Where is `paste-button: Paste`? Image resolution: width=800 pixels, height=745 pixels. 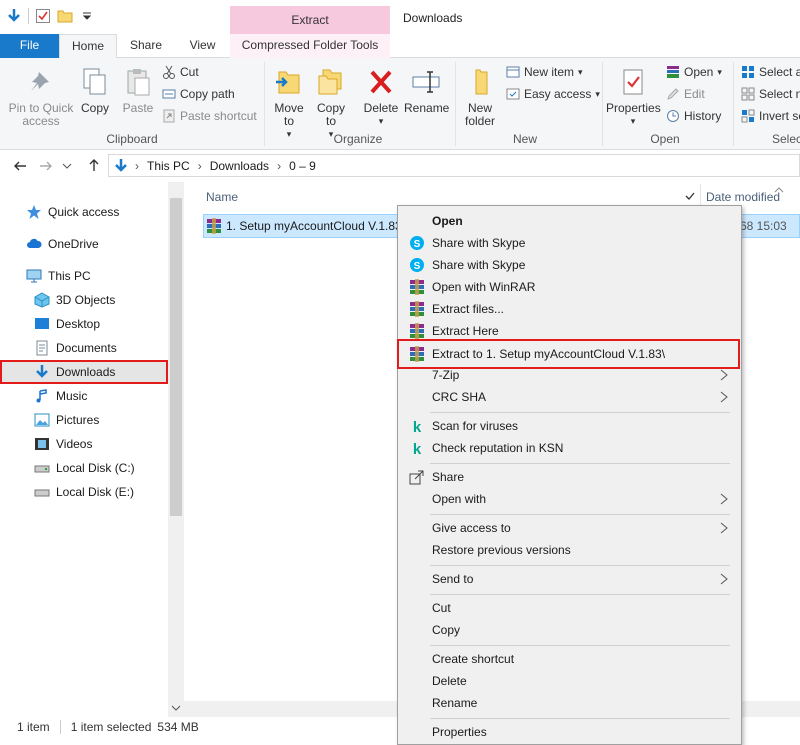
paste-button: Paste is located at coordinates (138, 90).